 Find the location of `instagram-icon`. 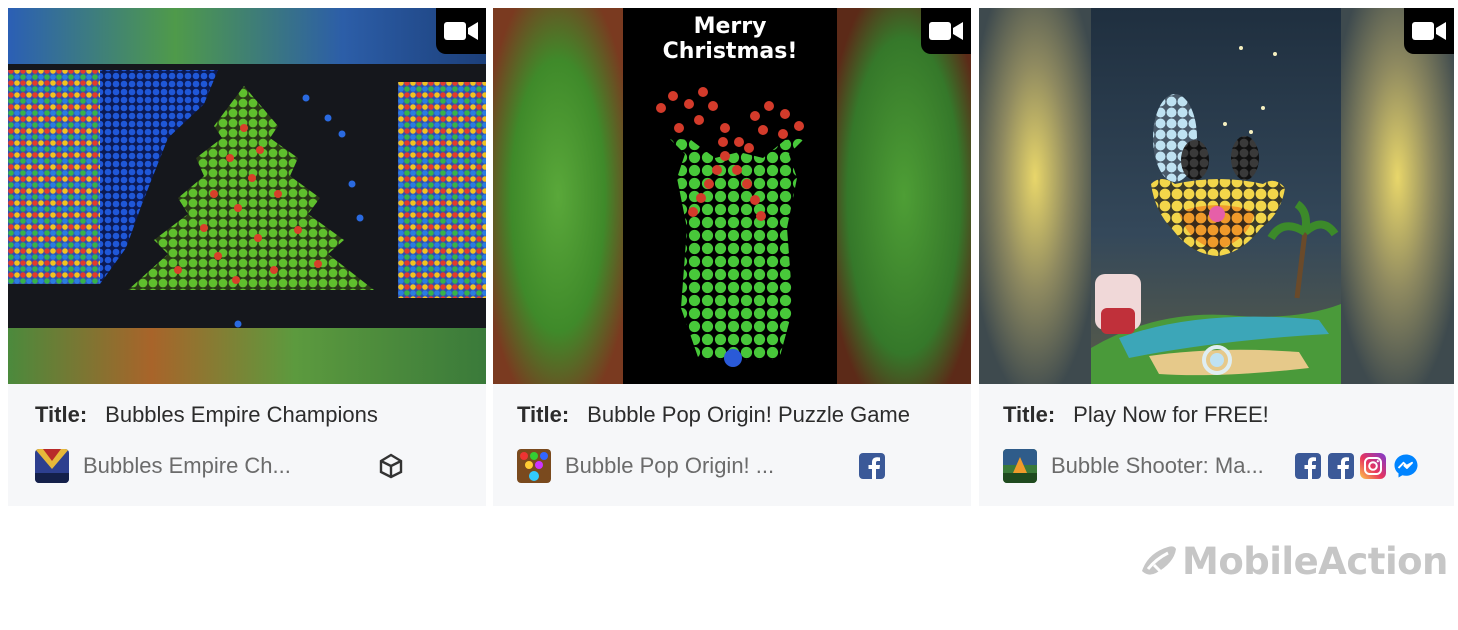

instagram-icon is located at coordinates (1373, 466).